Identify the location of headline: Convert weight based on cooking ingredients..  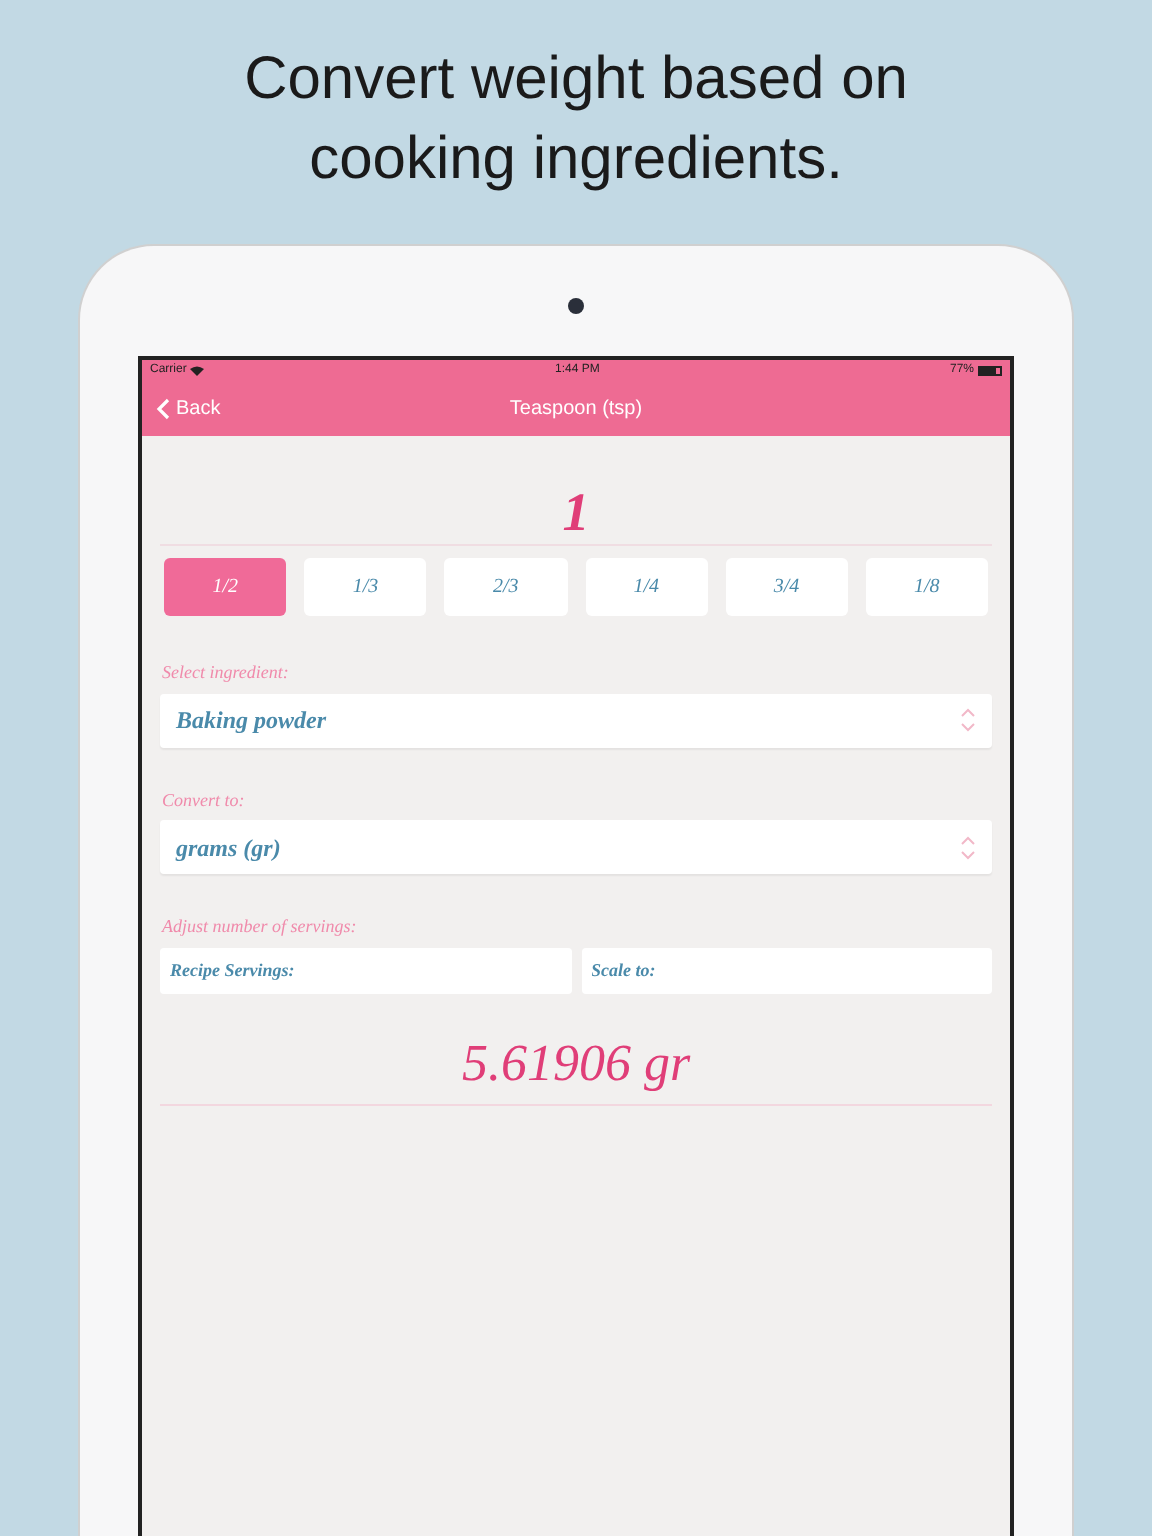
(576, 120).